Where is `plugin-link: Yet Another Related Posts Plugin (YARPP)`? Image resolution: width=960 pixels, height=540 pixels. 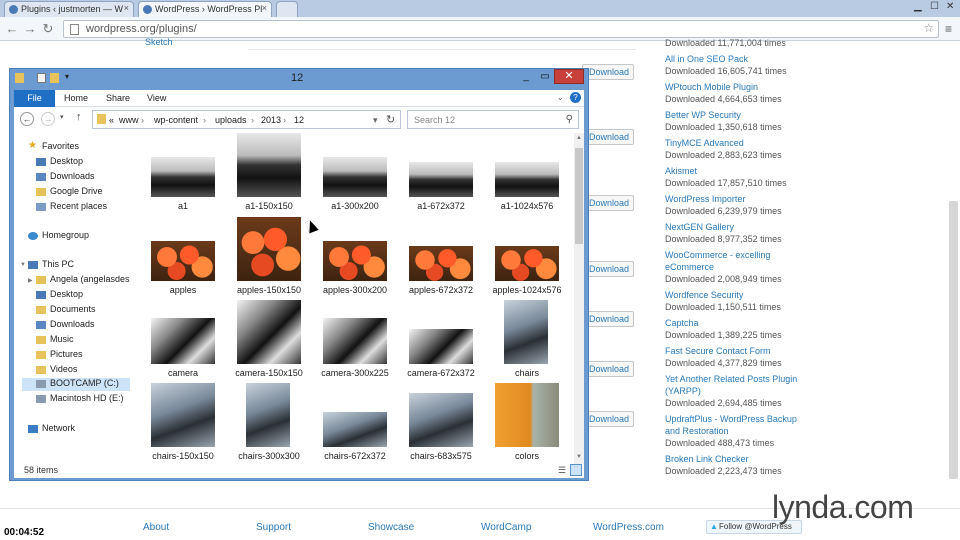
plugin-link: Yet Another Related Posts Plugin (YARPP) is located at coordinates (735, 385).